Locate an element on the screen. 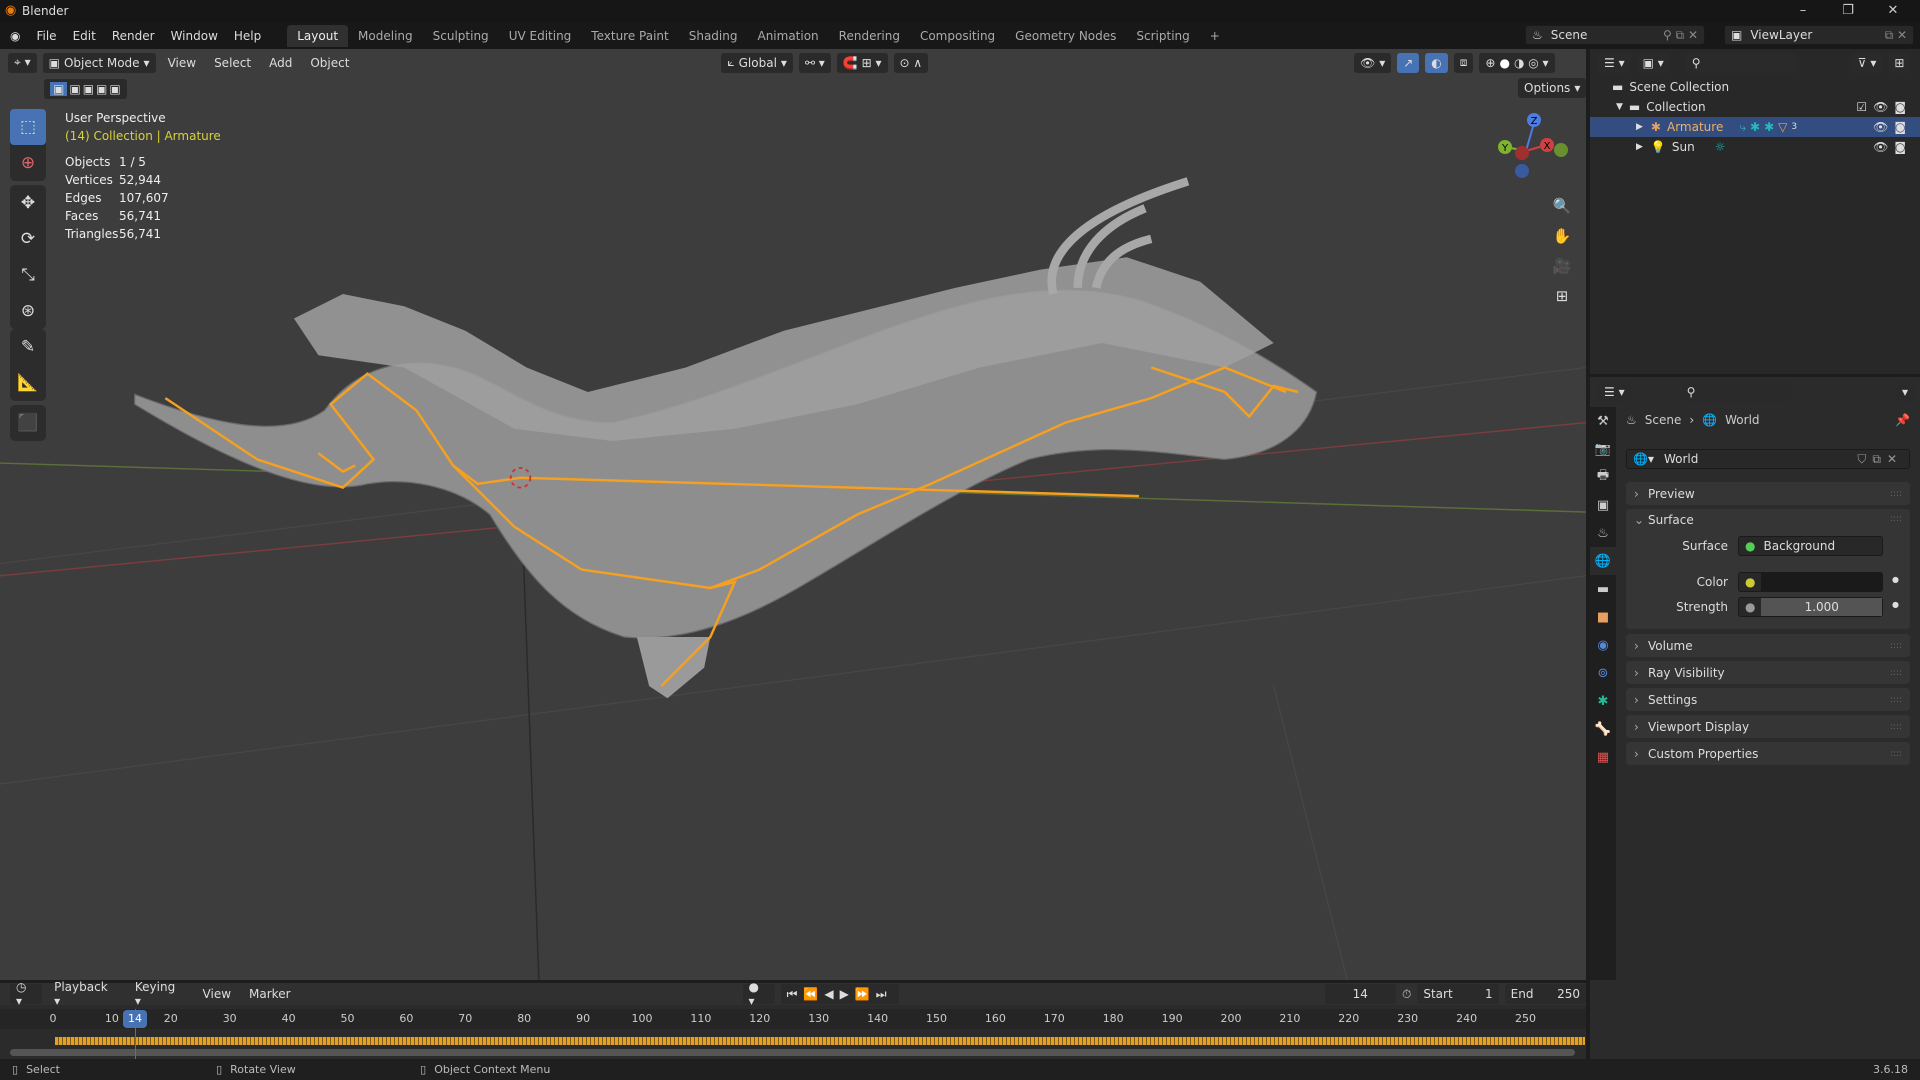 This screenshot has width=1920, height=1080. timeline-scrollbar is located at coordinates (792, 1052).